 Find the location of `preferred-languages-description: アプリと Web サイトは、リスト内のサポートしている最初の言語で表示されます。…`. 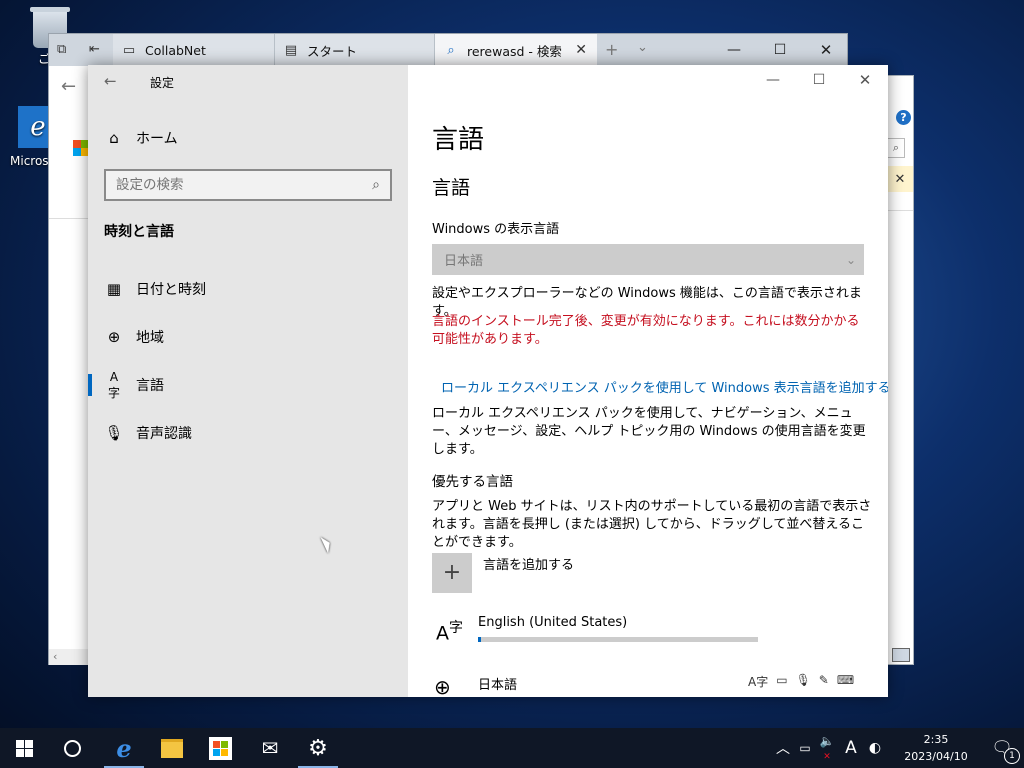

preferred-languages-description: アプリと Web サイトは、リスト内のサポートしている最初の言語で表示されます。… is located at coordinates (652, 524).